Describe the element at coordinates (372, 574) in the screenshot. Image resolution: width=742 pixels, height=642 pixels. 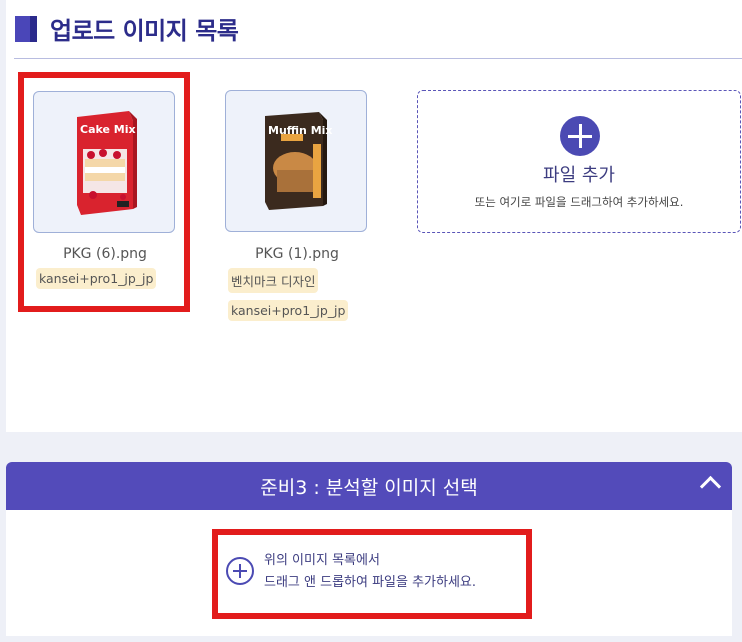
I see `drop-target-highlight` at that location.